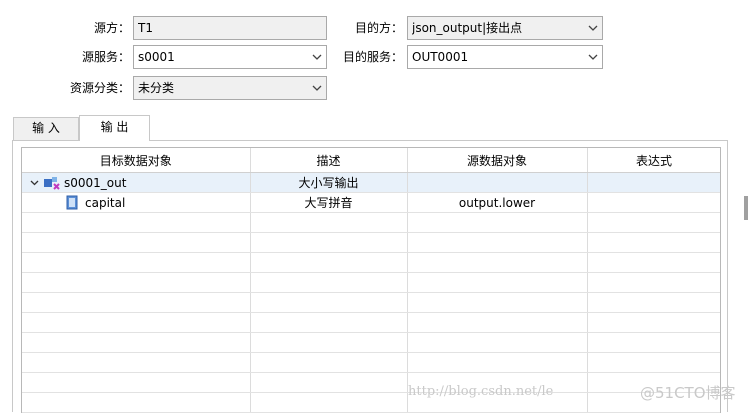 This screenshot has height=413, width=748. I want to click on table-row: s0001_out 大小写输出, so click(371, 183).